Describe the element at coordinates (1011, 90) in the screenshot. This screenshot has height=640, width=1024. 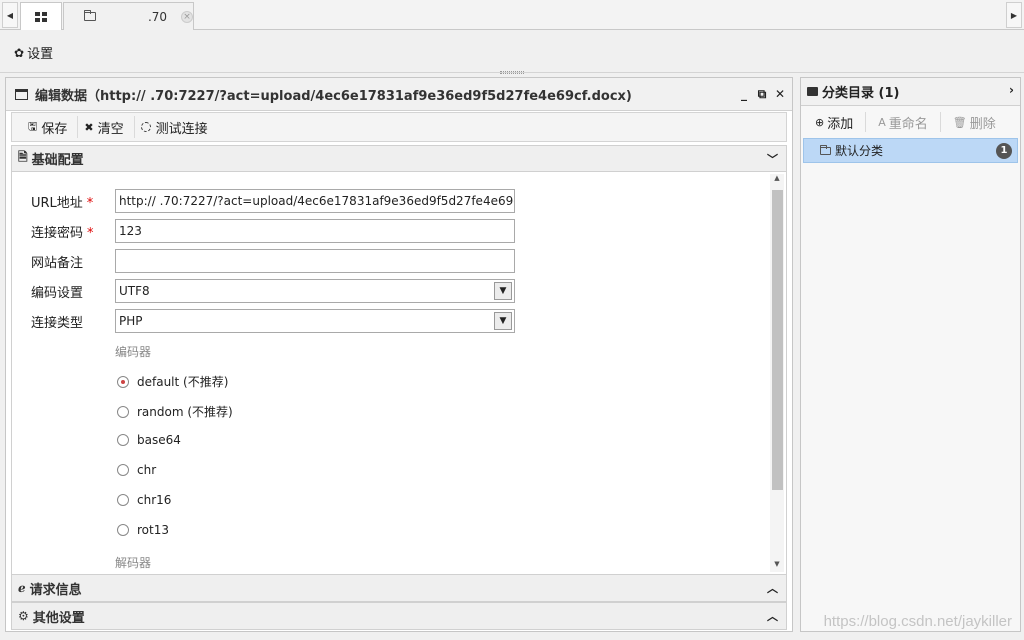
I see `chevron-right-icon: ›` at that location.